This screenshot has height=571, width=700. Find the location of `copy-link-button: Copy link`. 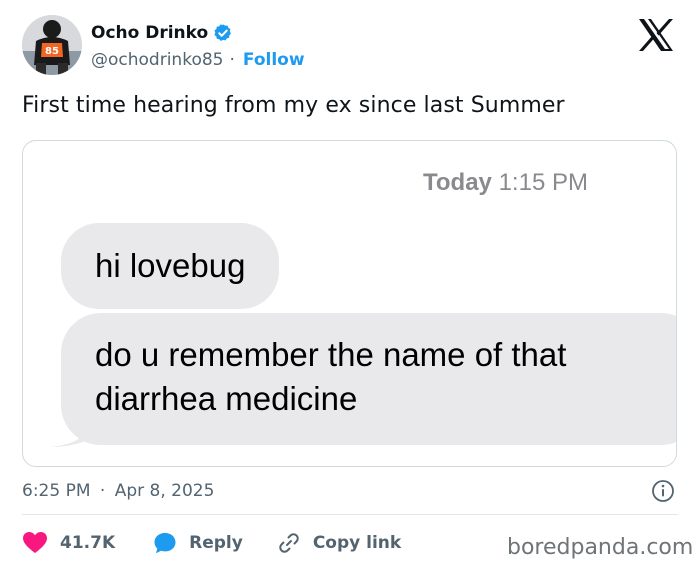

copy-link-button: Copy link is located at coordinates (339, 543).